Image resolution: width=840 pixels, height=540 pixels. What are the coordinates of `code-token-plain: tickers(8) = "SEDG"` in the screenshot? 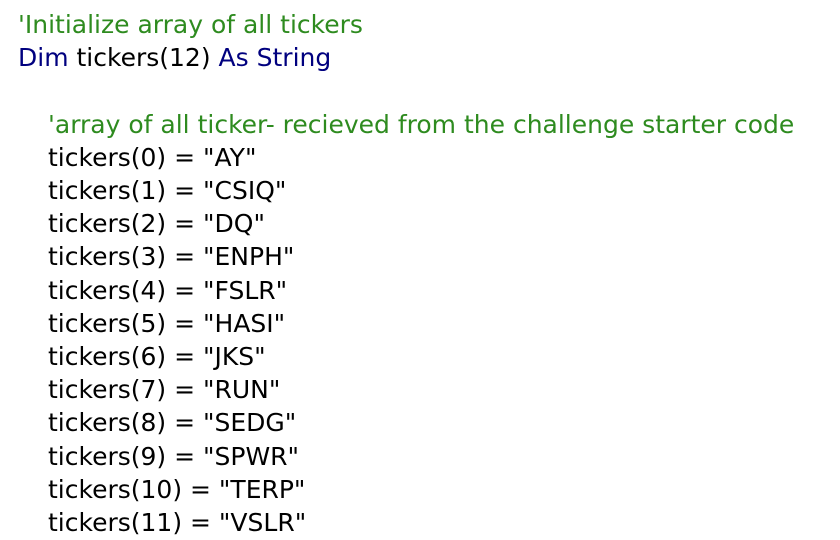 It's located at (172, 423).